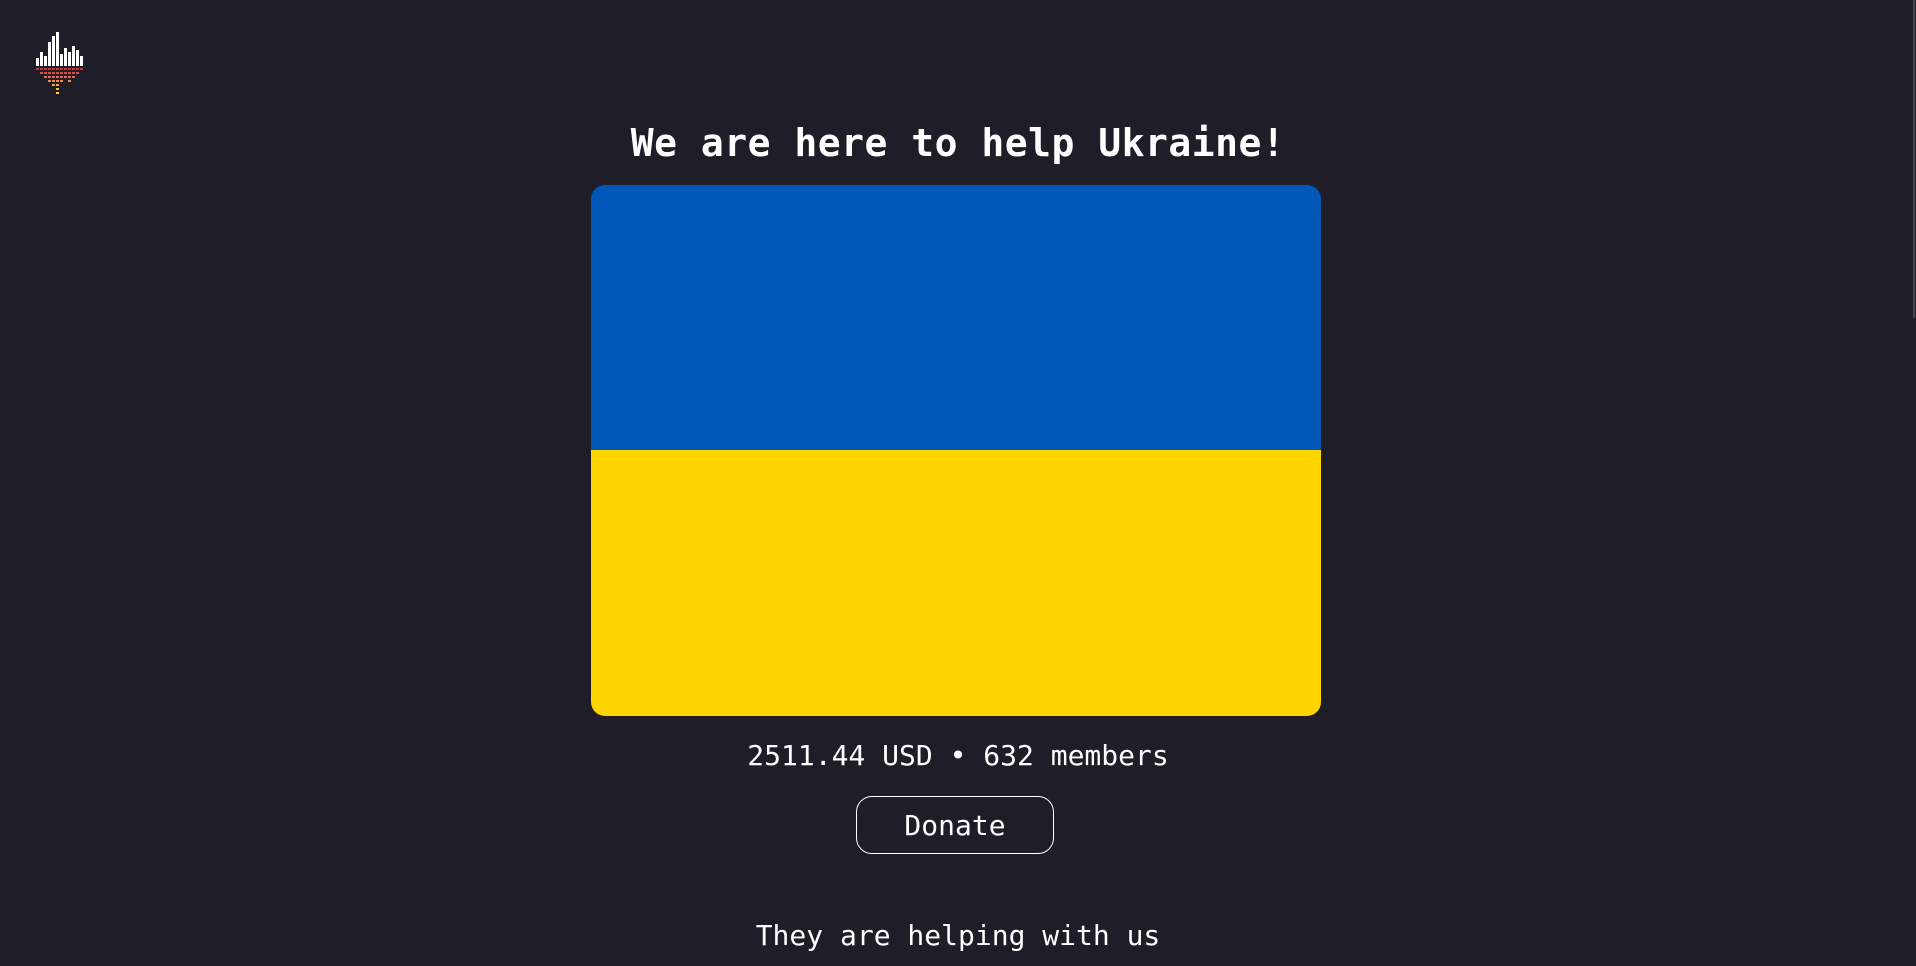 Image resolution: width=1916 pixels, height=966 pixels. I want to click on scrollbar, so click(1914, 483).